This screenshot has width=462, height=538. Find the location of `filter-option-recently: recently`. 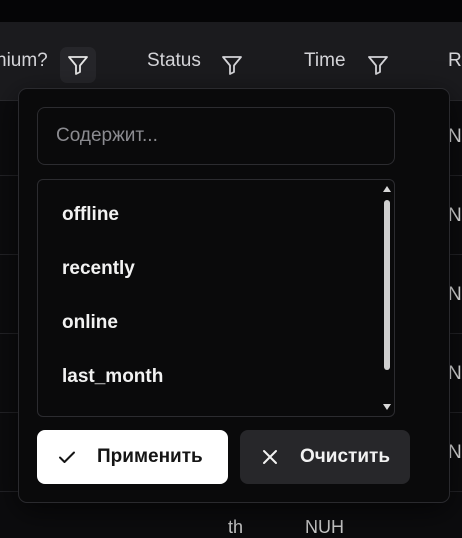

filter-option-recently: recently is located at coordinates (98, 269).